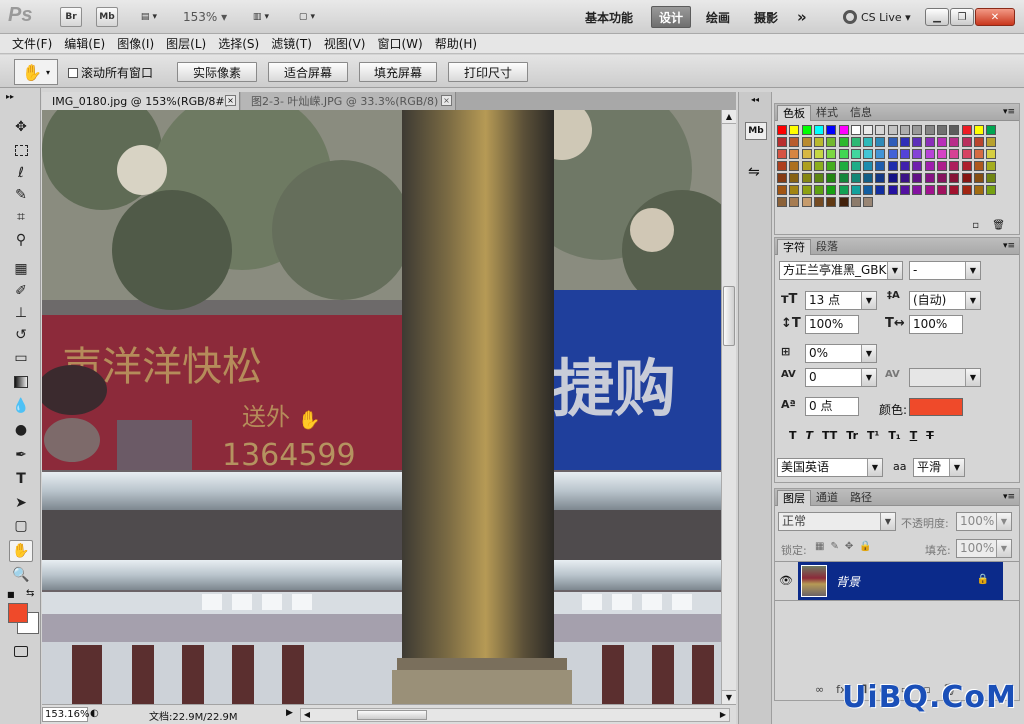  Describe the element at coordinates (21, 269) in the screenshot. I see `spot-healing-tool-icon: ▦` at that location.